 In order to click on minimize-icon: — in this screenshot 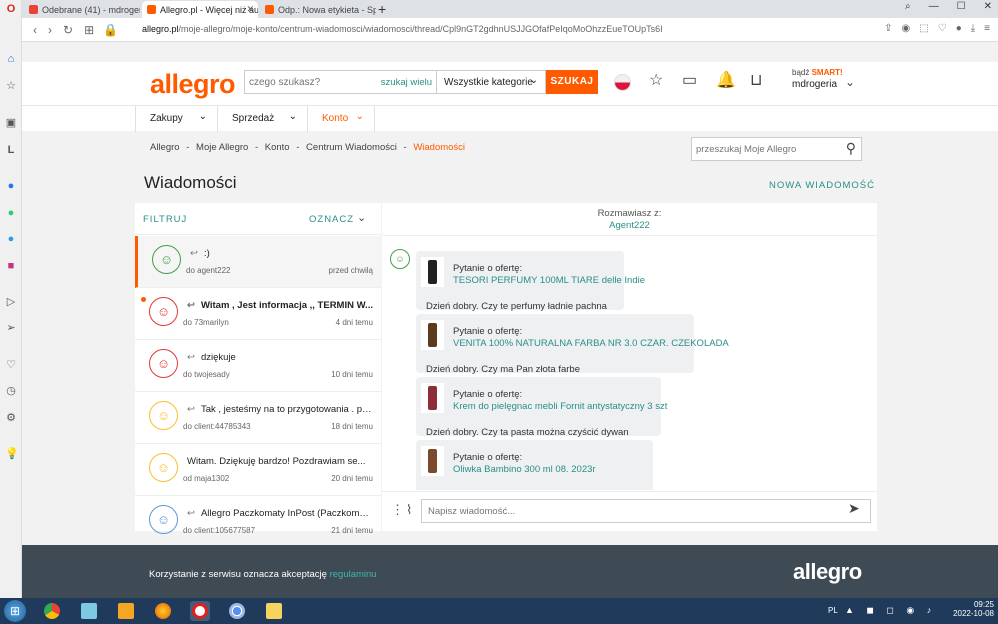, I will do `click(934, 6)`.